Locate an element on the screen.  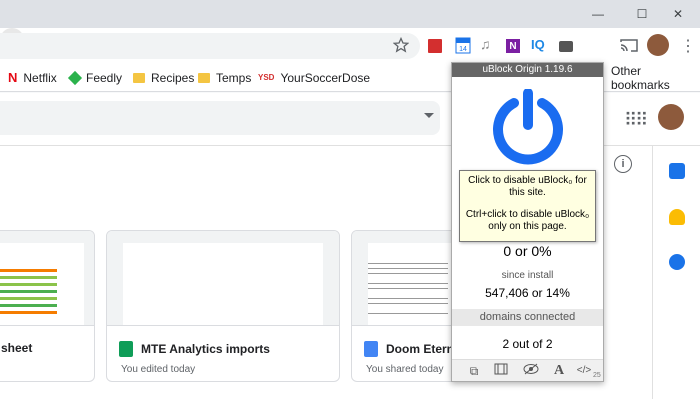
media-blocker-icon is located at coordinates (501, 371).